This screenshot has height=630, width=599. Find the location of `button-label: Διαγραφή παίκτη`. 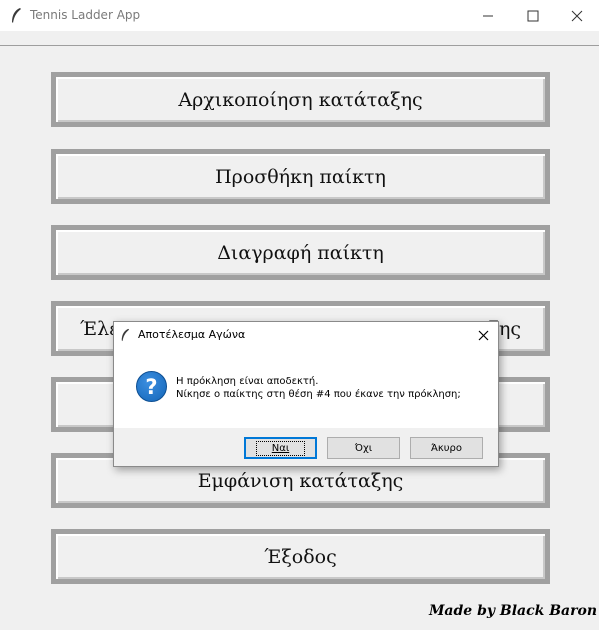

button-label: Διαγραφή παίκτη is located at coordinates (300, 252).